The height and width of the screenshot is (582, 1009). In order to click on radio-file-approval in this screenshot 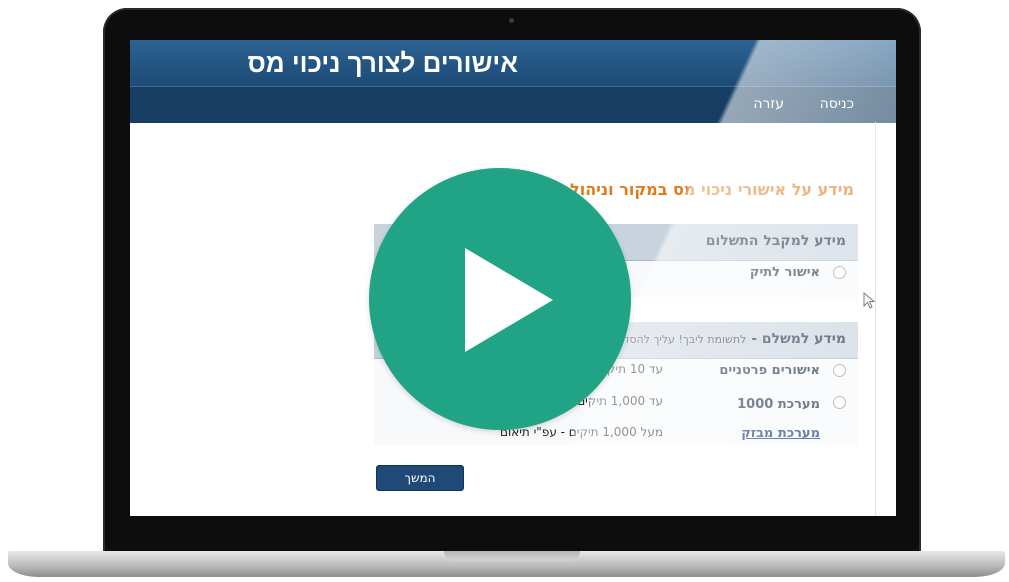, I will do `click(839, 272)`.